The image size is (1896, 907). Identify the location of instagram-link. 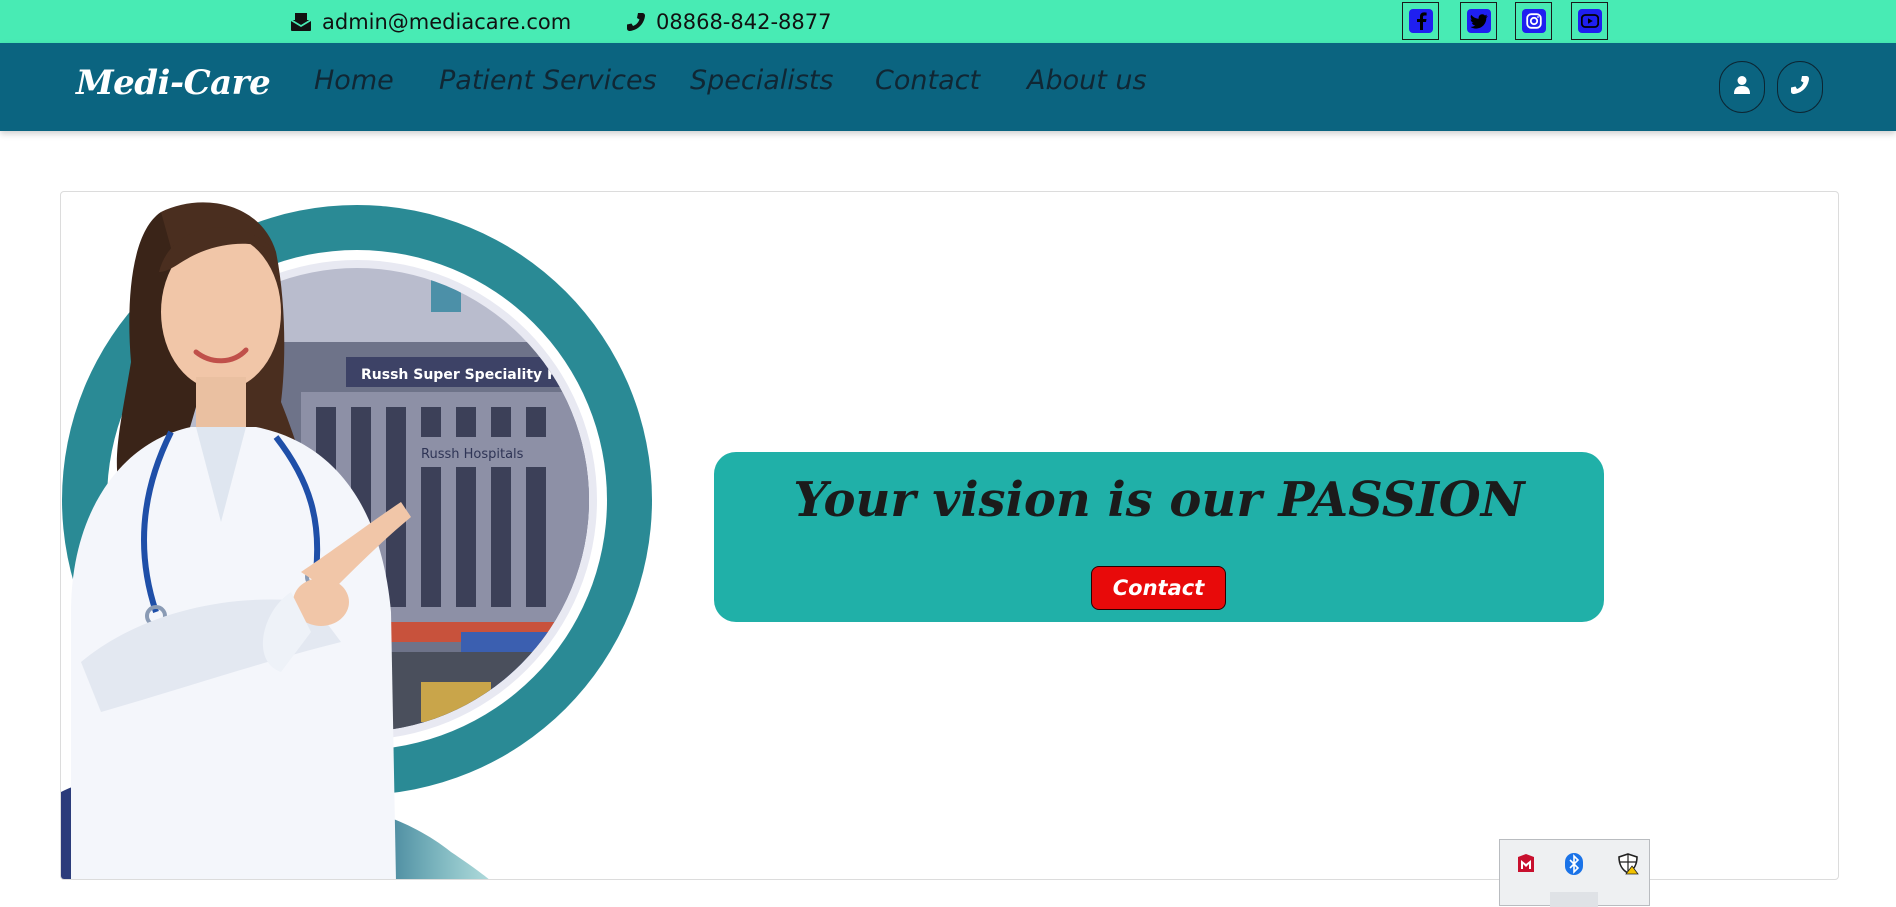
(1533, 21).